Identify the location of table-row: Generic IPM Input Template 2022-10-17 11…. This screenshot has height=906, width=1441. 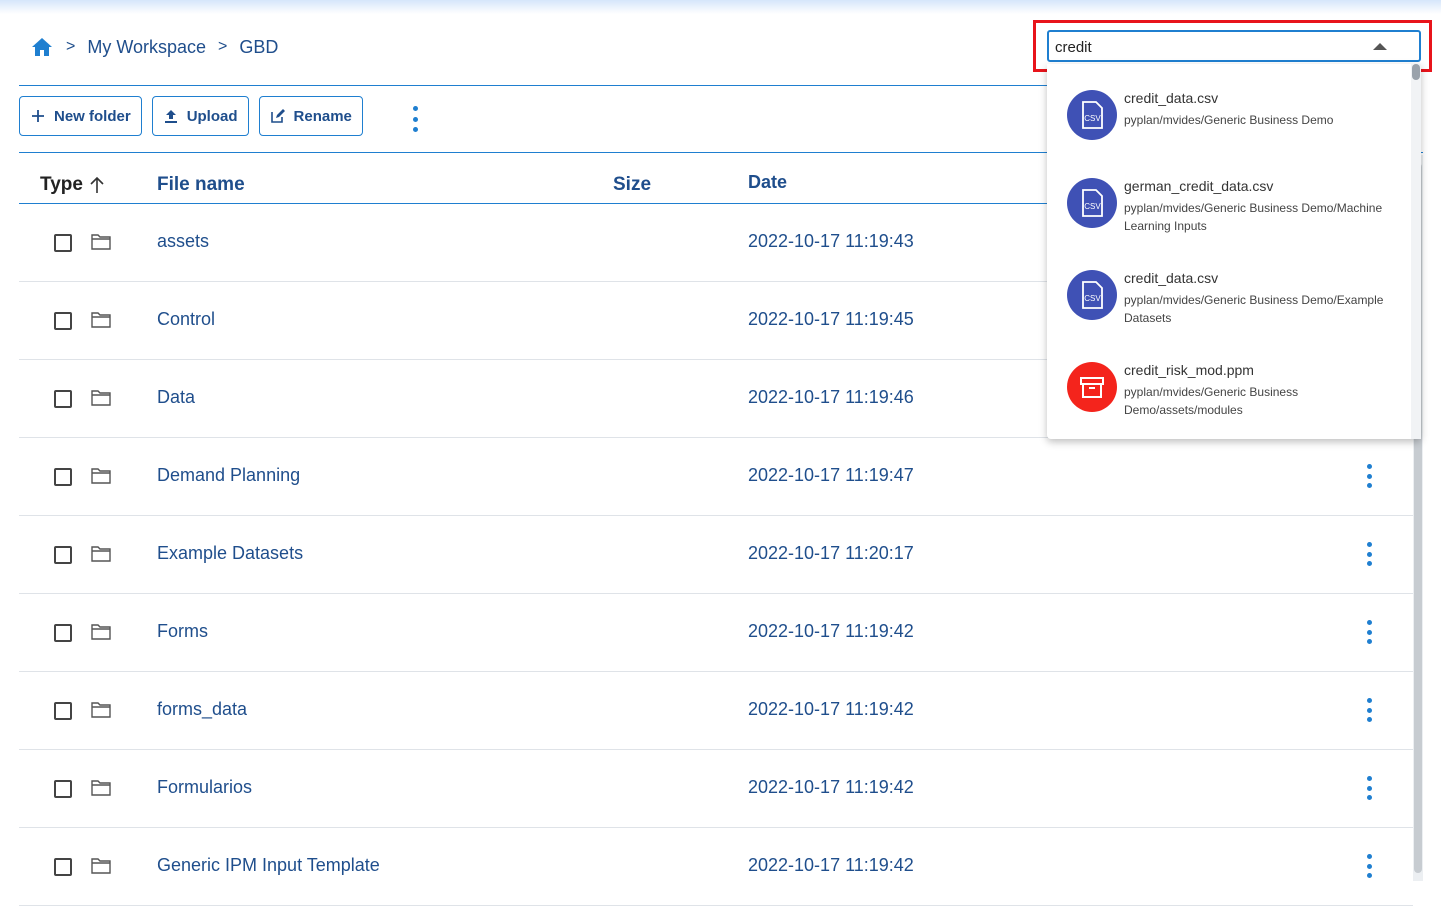
(716, 867).